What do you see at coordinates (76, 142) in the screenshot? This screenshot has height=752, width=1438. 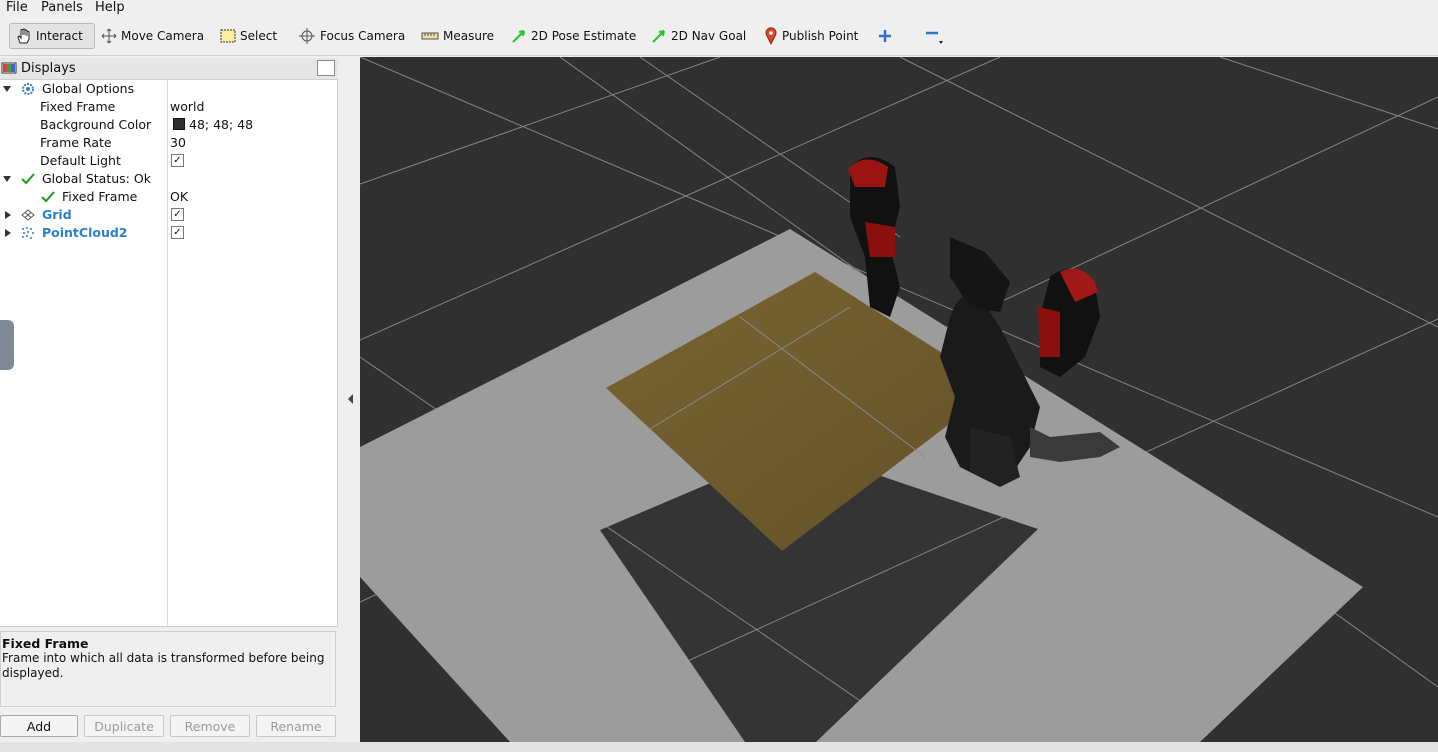 I see `frame-rate-label: Frame Rate` at bounding box center [76, 142].